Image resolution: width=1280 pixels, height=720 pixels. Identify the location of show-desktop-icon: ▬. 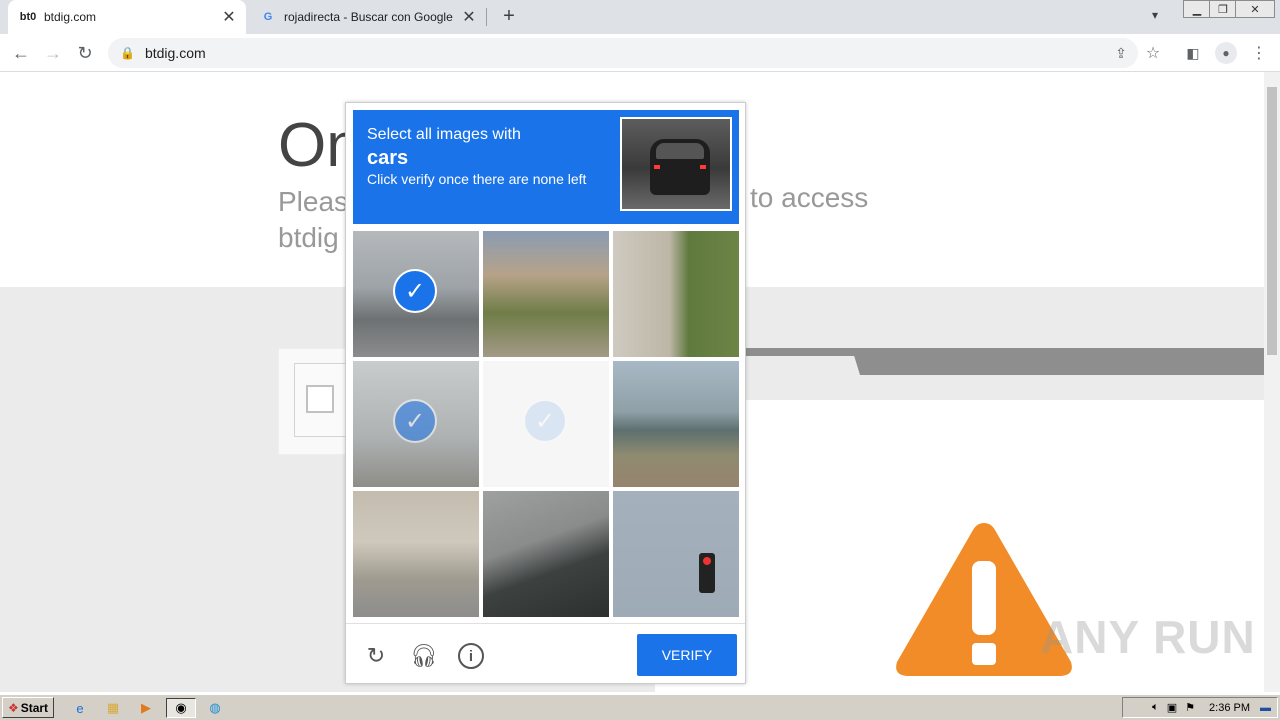
(1265, 708).